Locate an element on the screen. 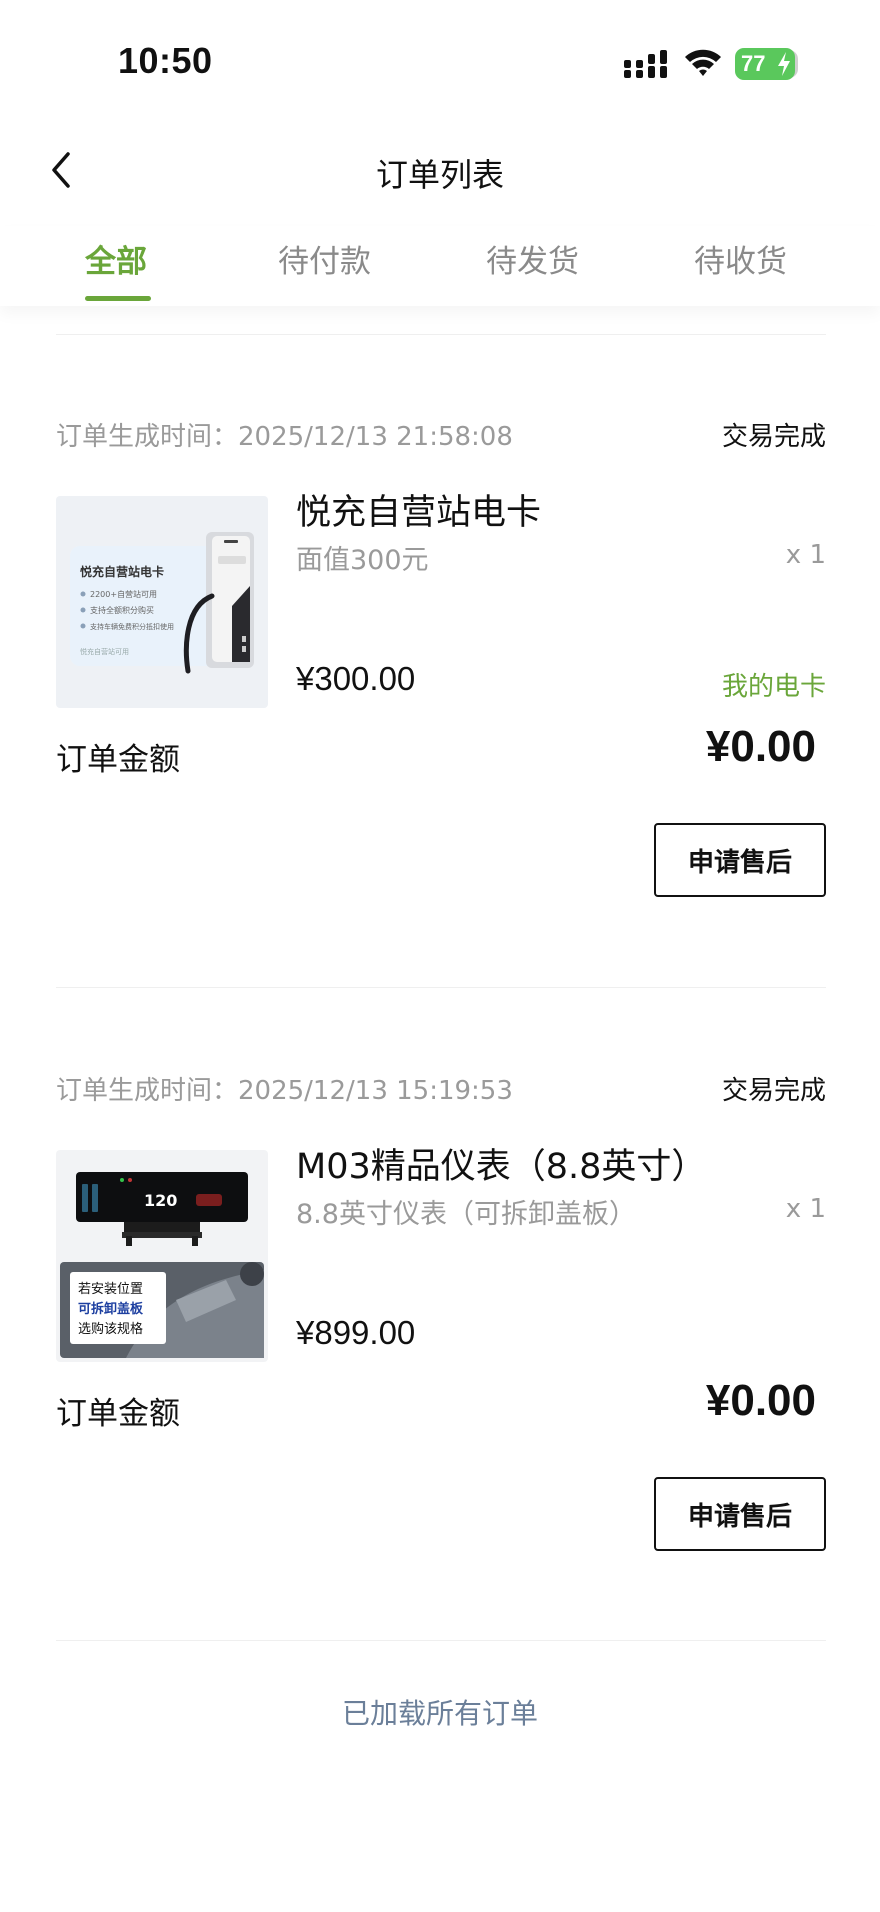  product-image-instrument-display: 120 若安装位置 可拆卸盖板 选购该规格 is located at coordinates (162, 1256).